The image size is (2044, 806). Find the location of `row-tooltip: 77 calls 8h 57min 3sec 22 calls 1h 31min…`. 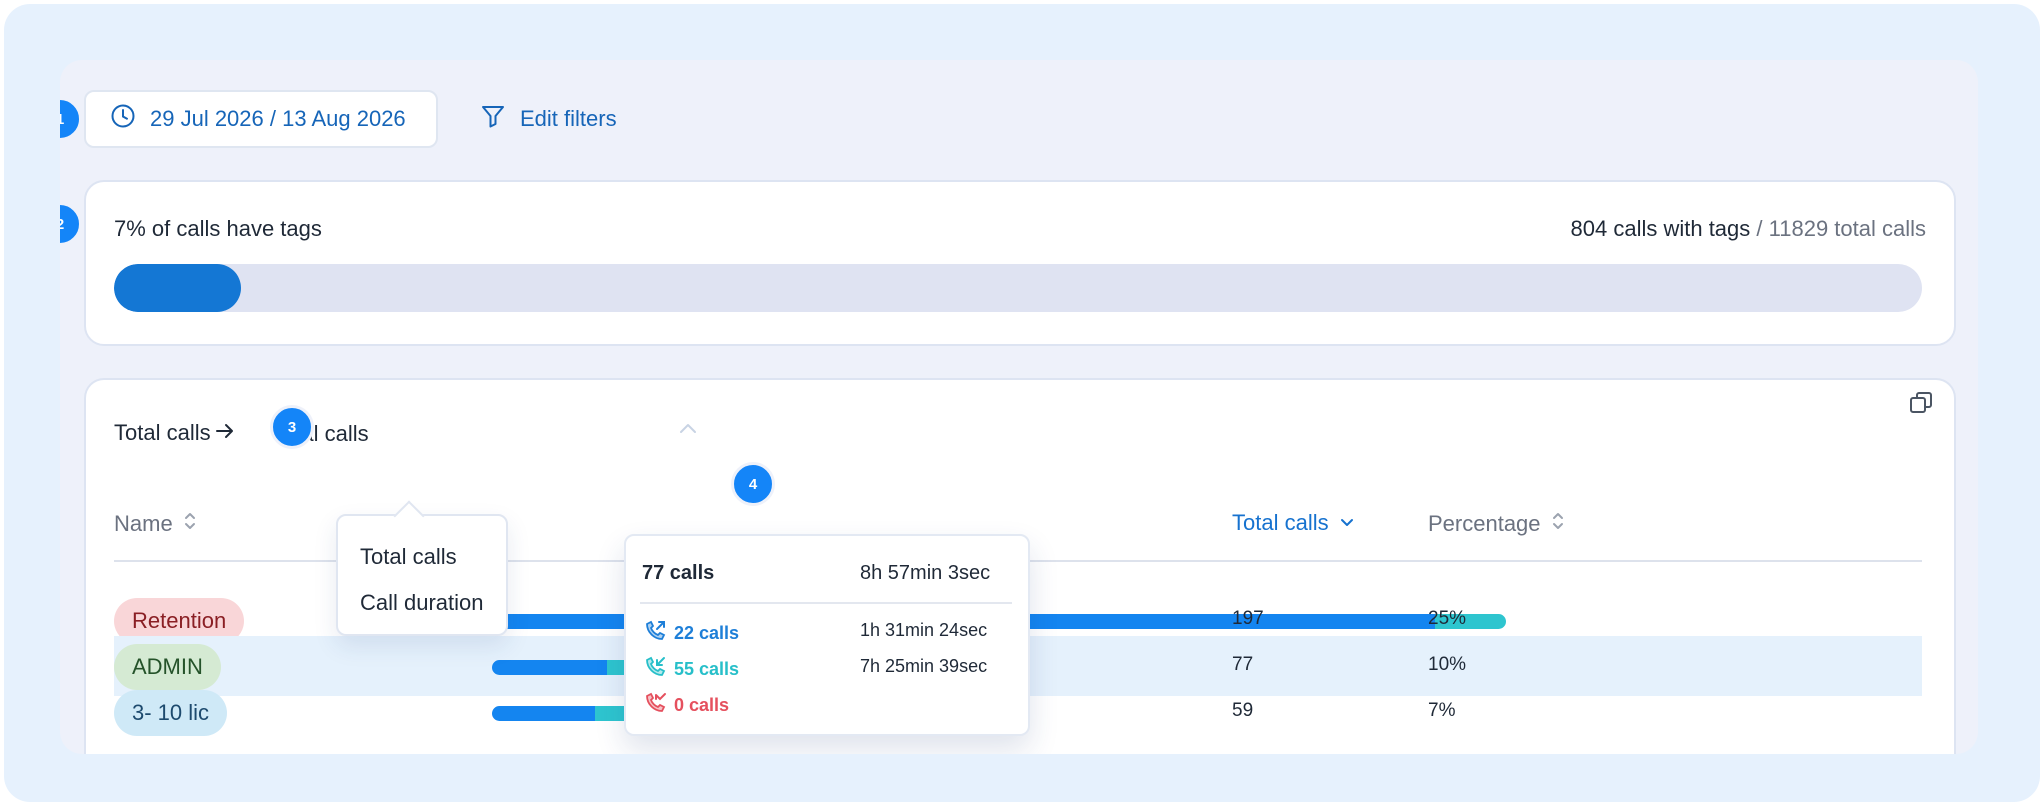

row-tooltip: 77 calls 8h 57min 3sec 22 calls 1h 31min… is located at coordinates (827, 635).